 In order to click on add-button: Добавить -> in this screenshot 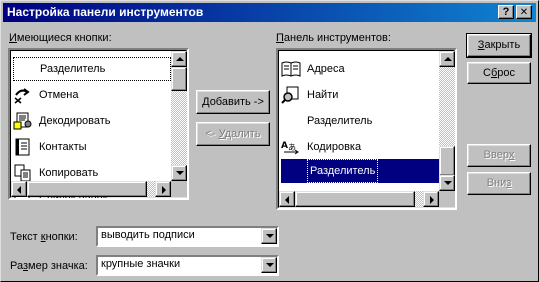, I will do `click(233, 102)`.